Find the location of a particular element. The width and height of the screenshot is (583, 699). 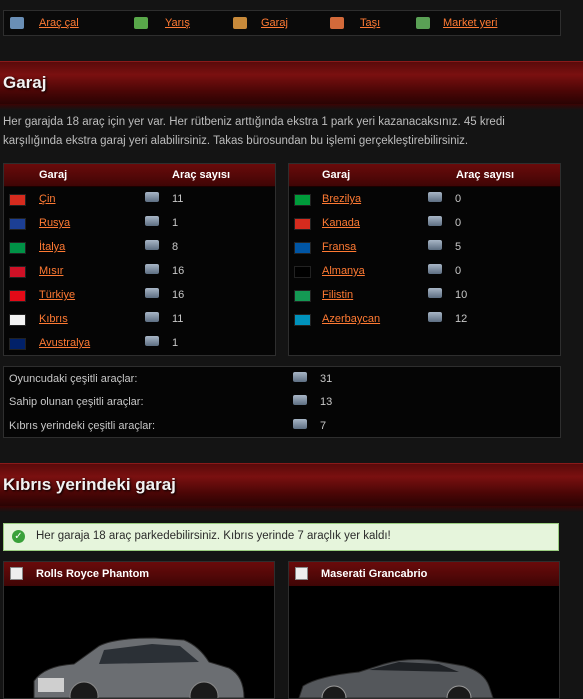

stat-value: 13 is located at coordinates (326, 402).